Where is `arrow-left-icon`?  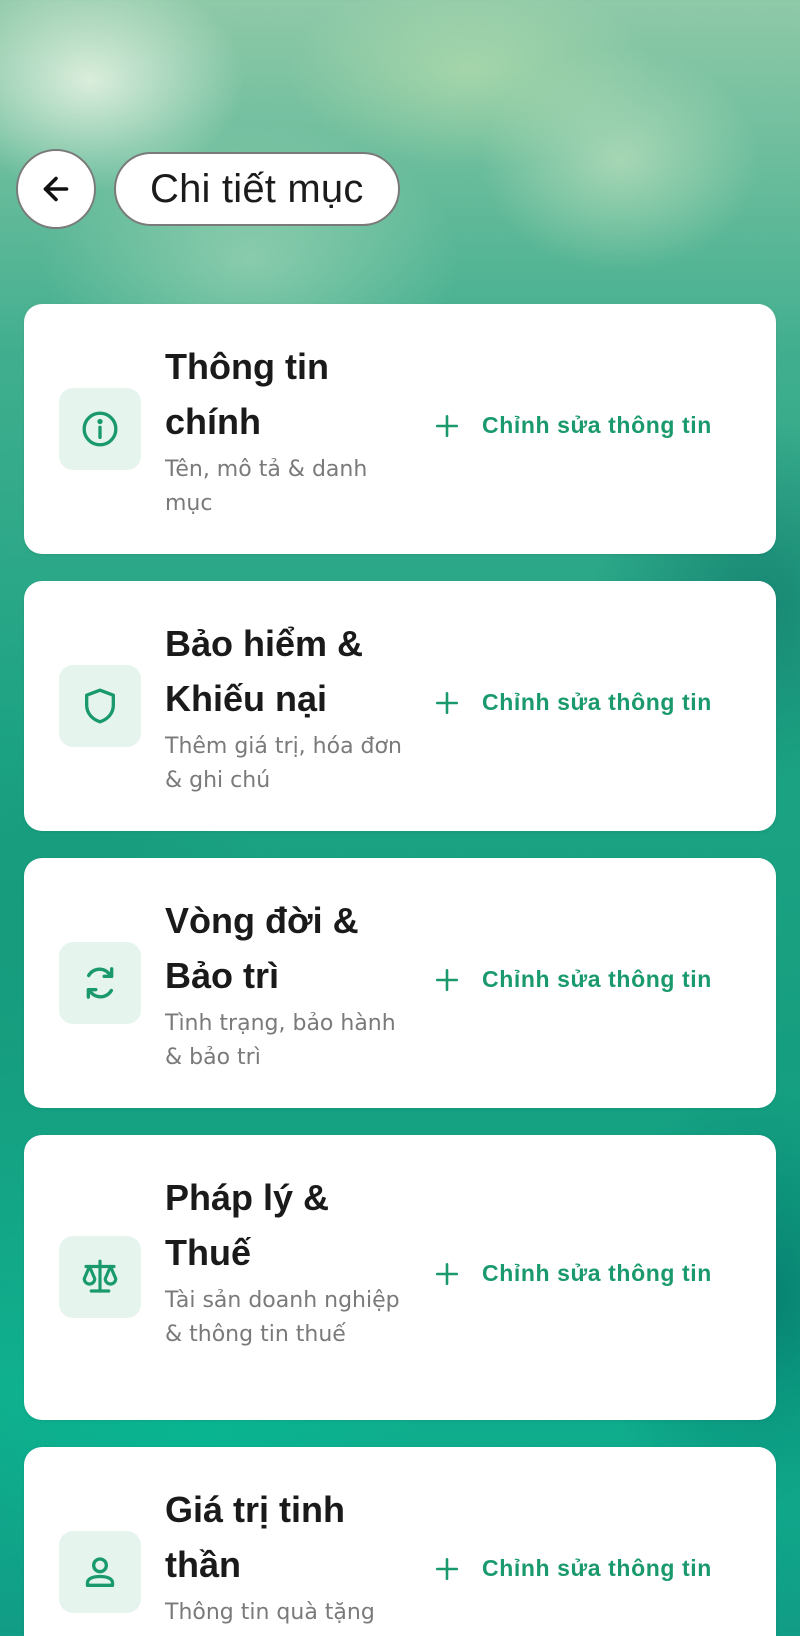 arrow-left-icon is located at coordinates (56, 189).